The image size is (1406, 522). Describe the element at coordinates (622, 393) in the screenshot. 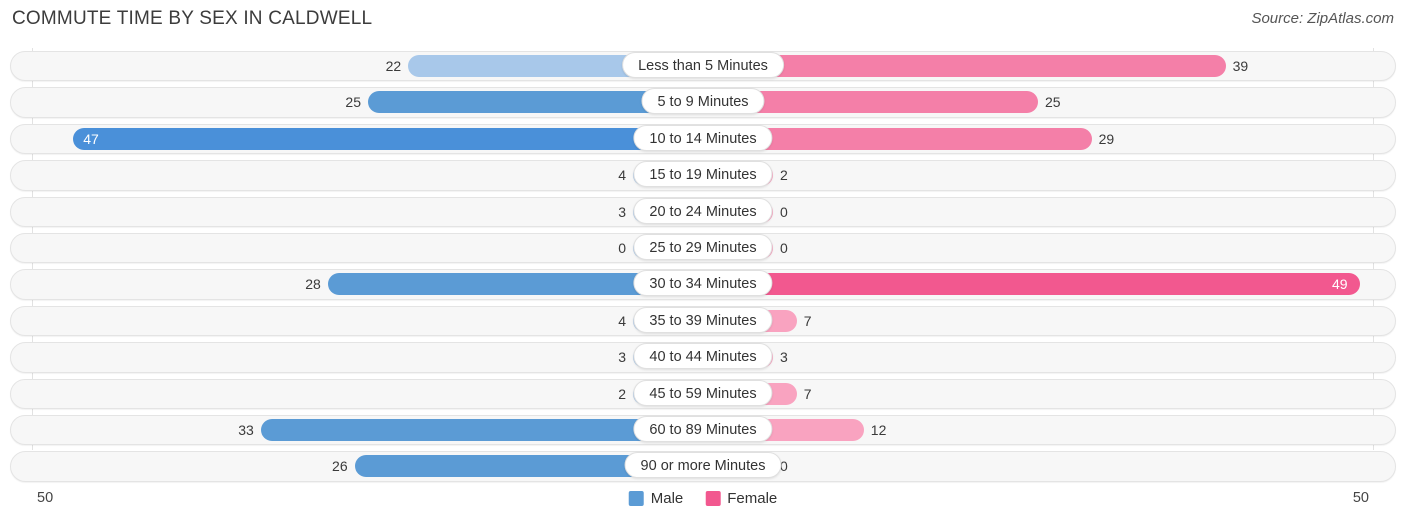

I see `male-value-label: 2` at that location.